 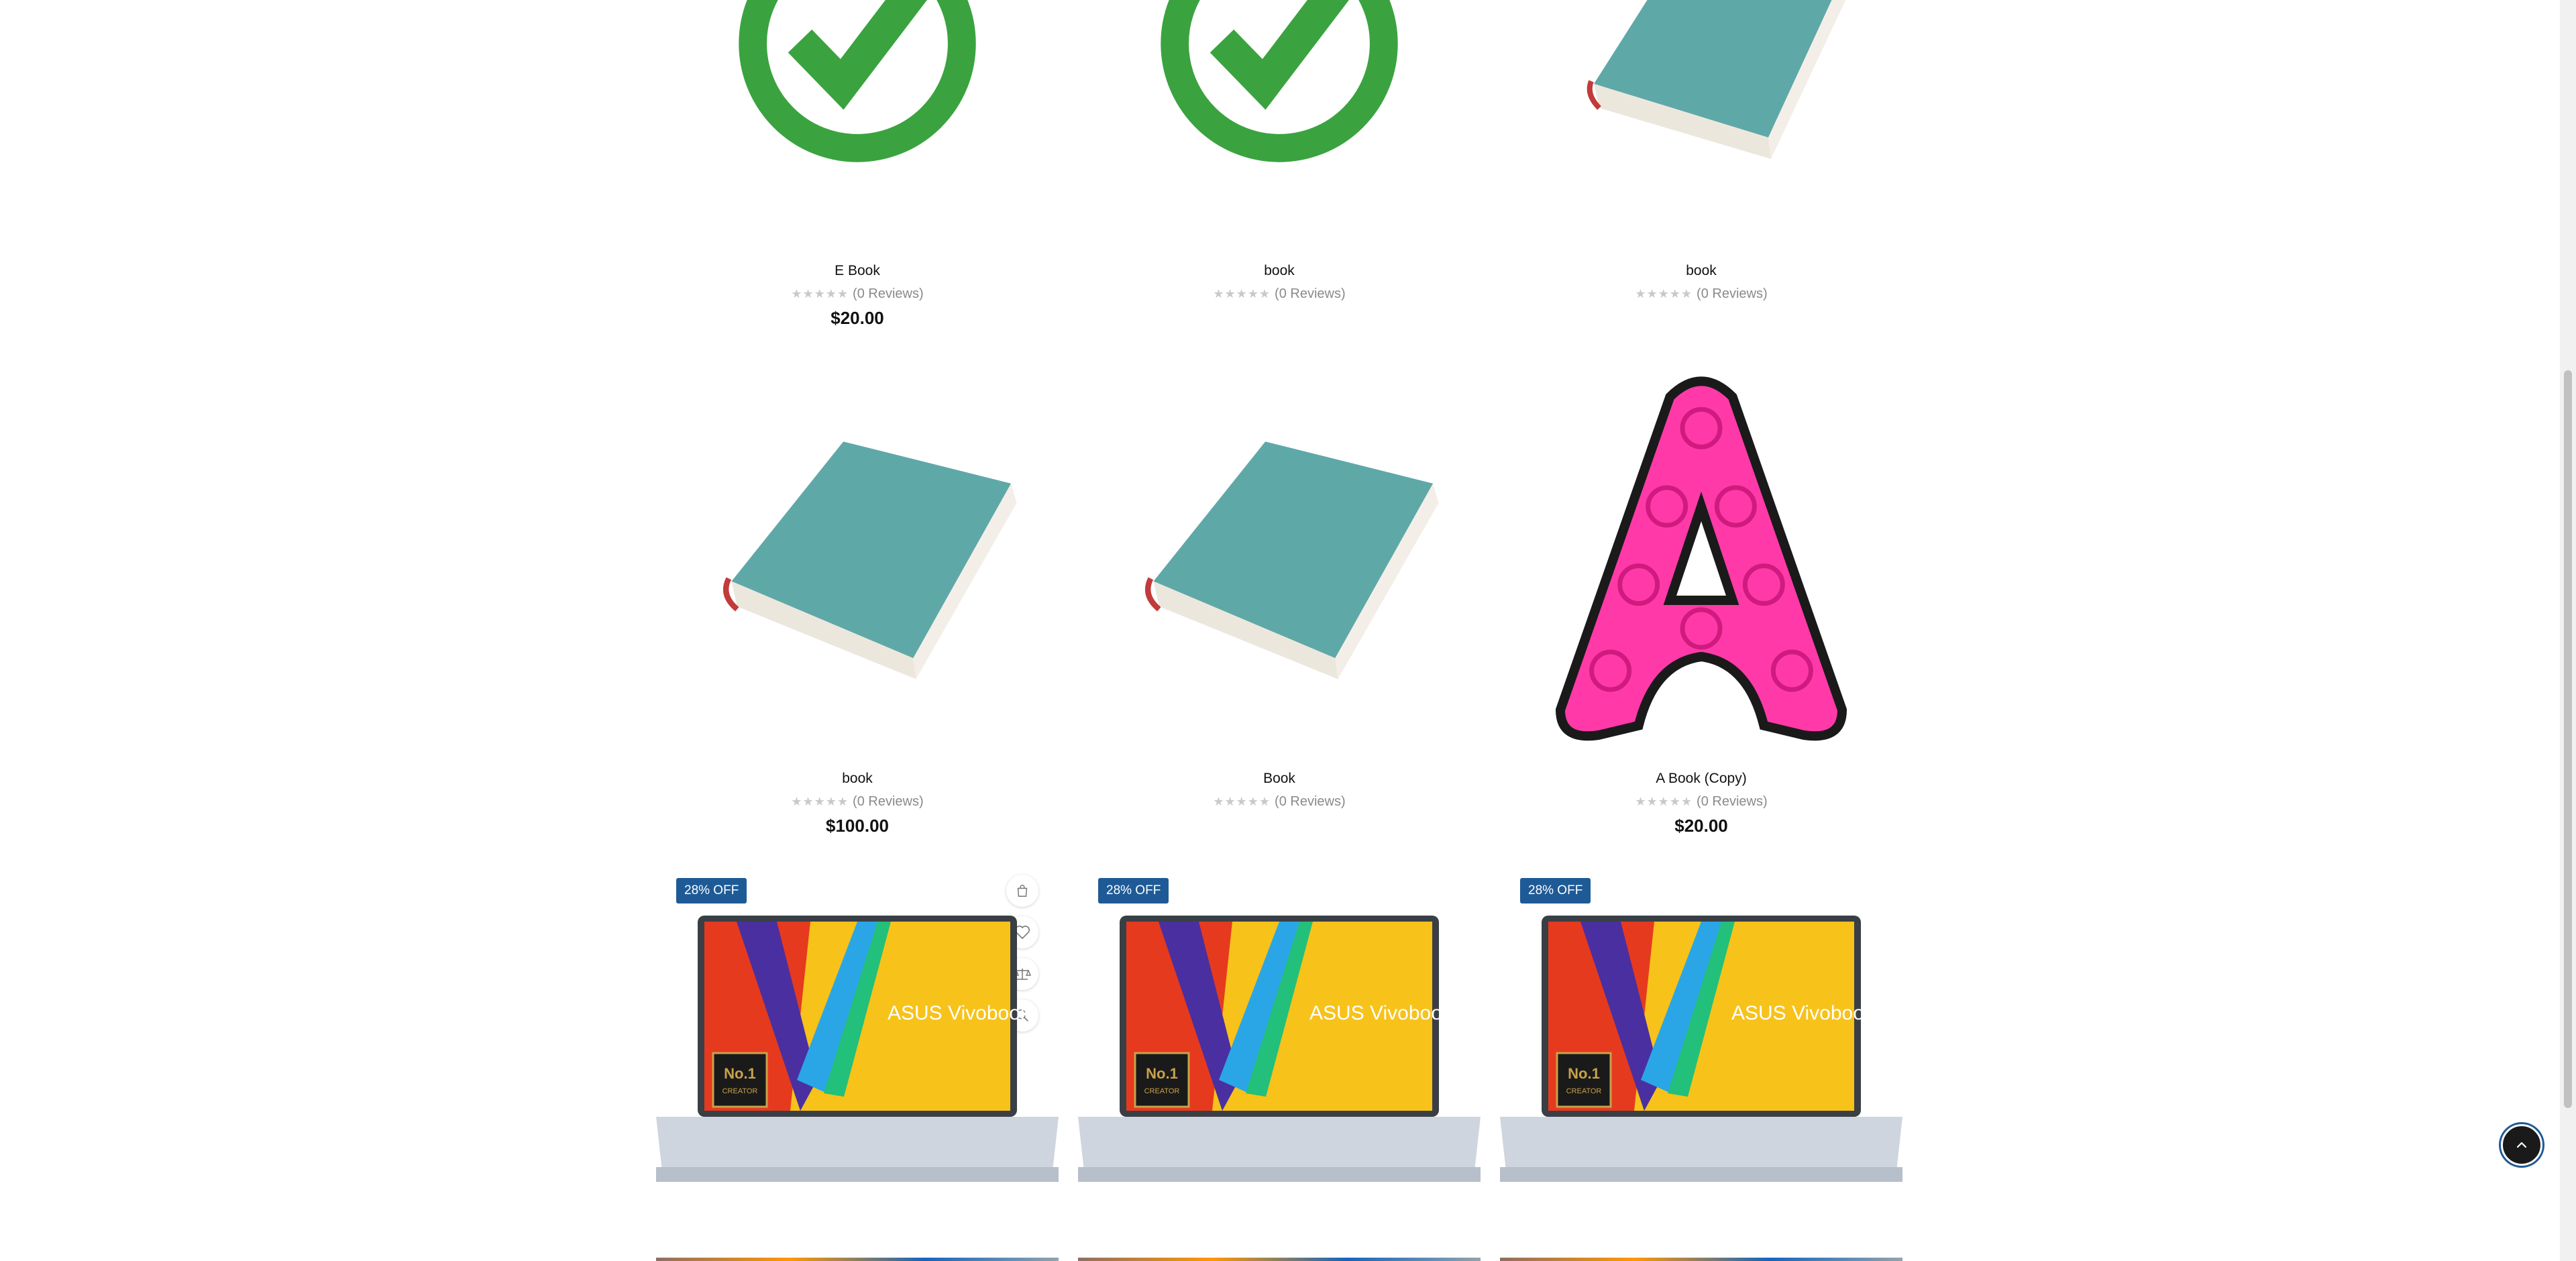 I want to click on product-info: E Book ★★★★★ (0 Reviews) $20.00, so click(x=857, y=295).